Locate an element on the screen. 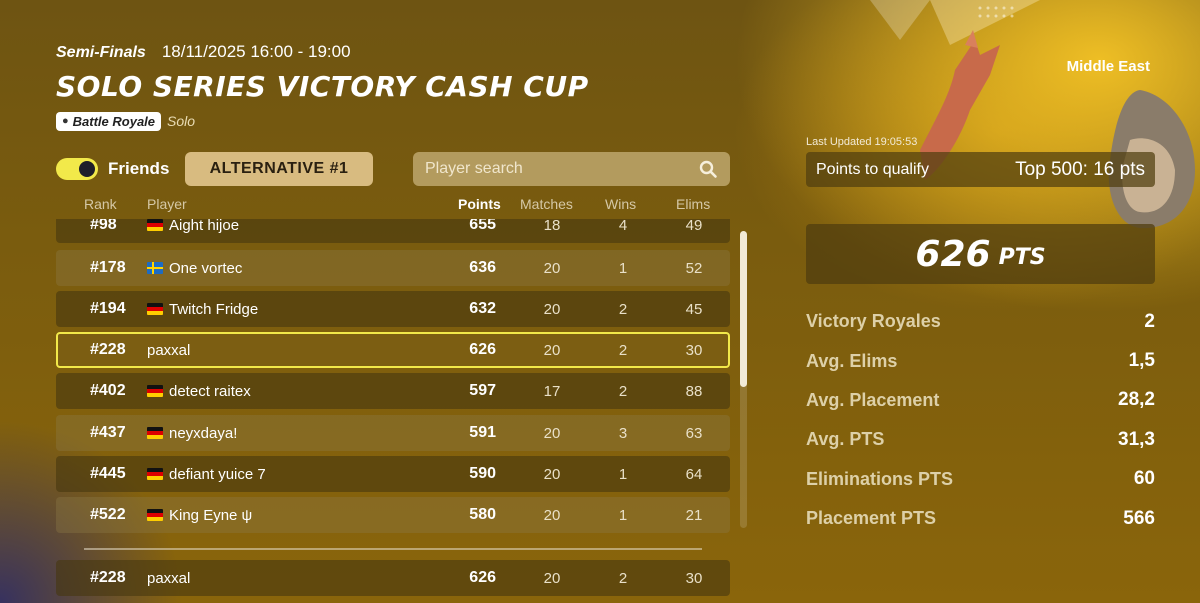 The width and height of the screenshot is (1200, 603). row-elims: 49 is located at coordinates (694, 226).